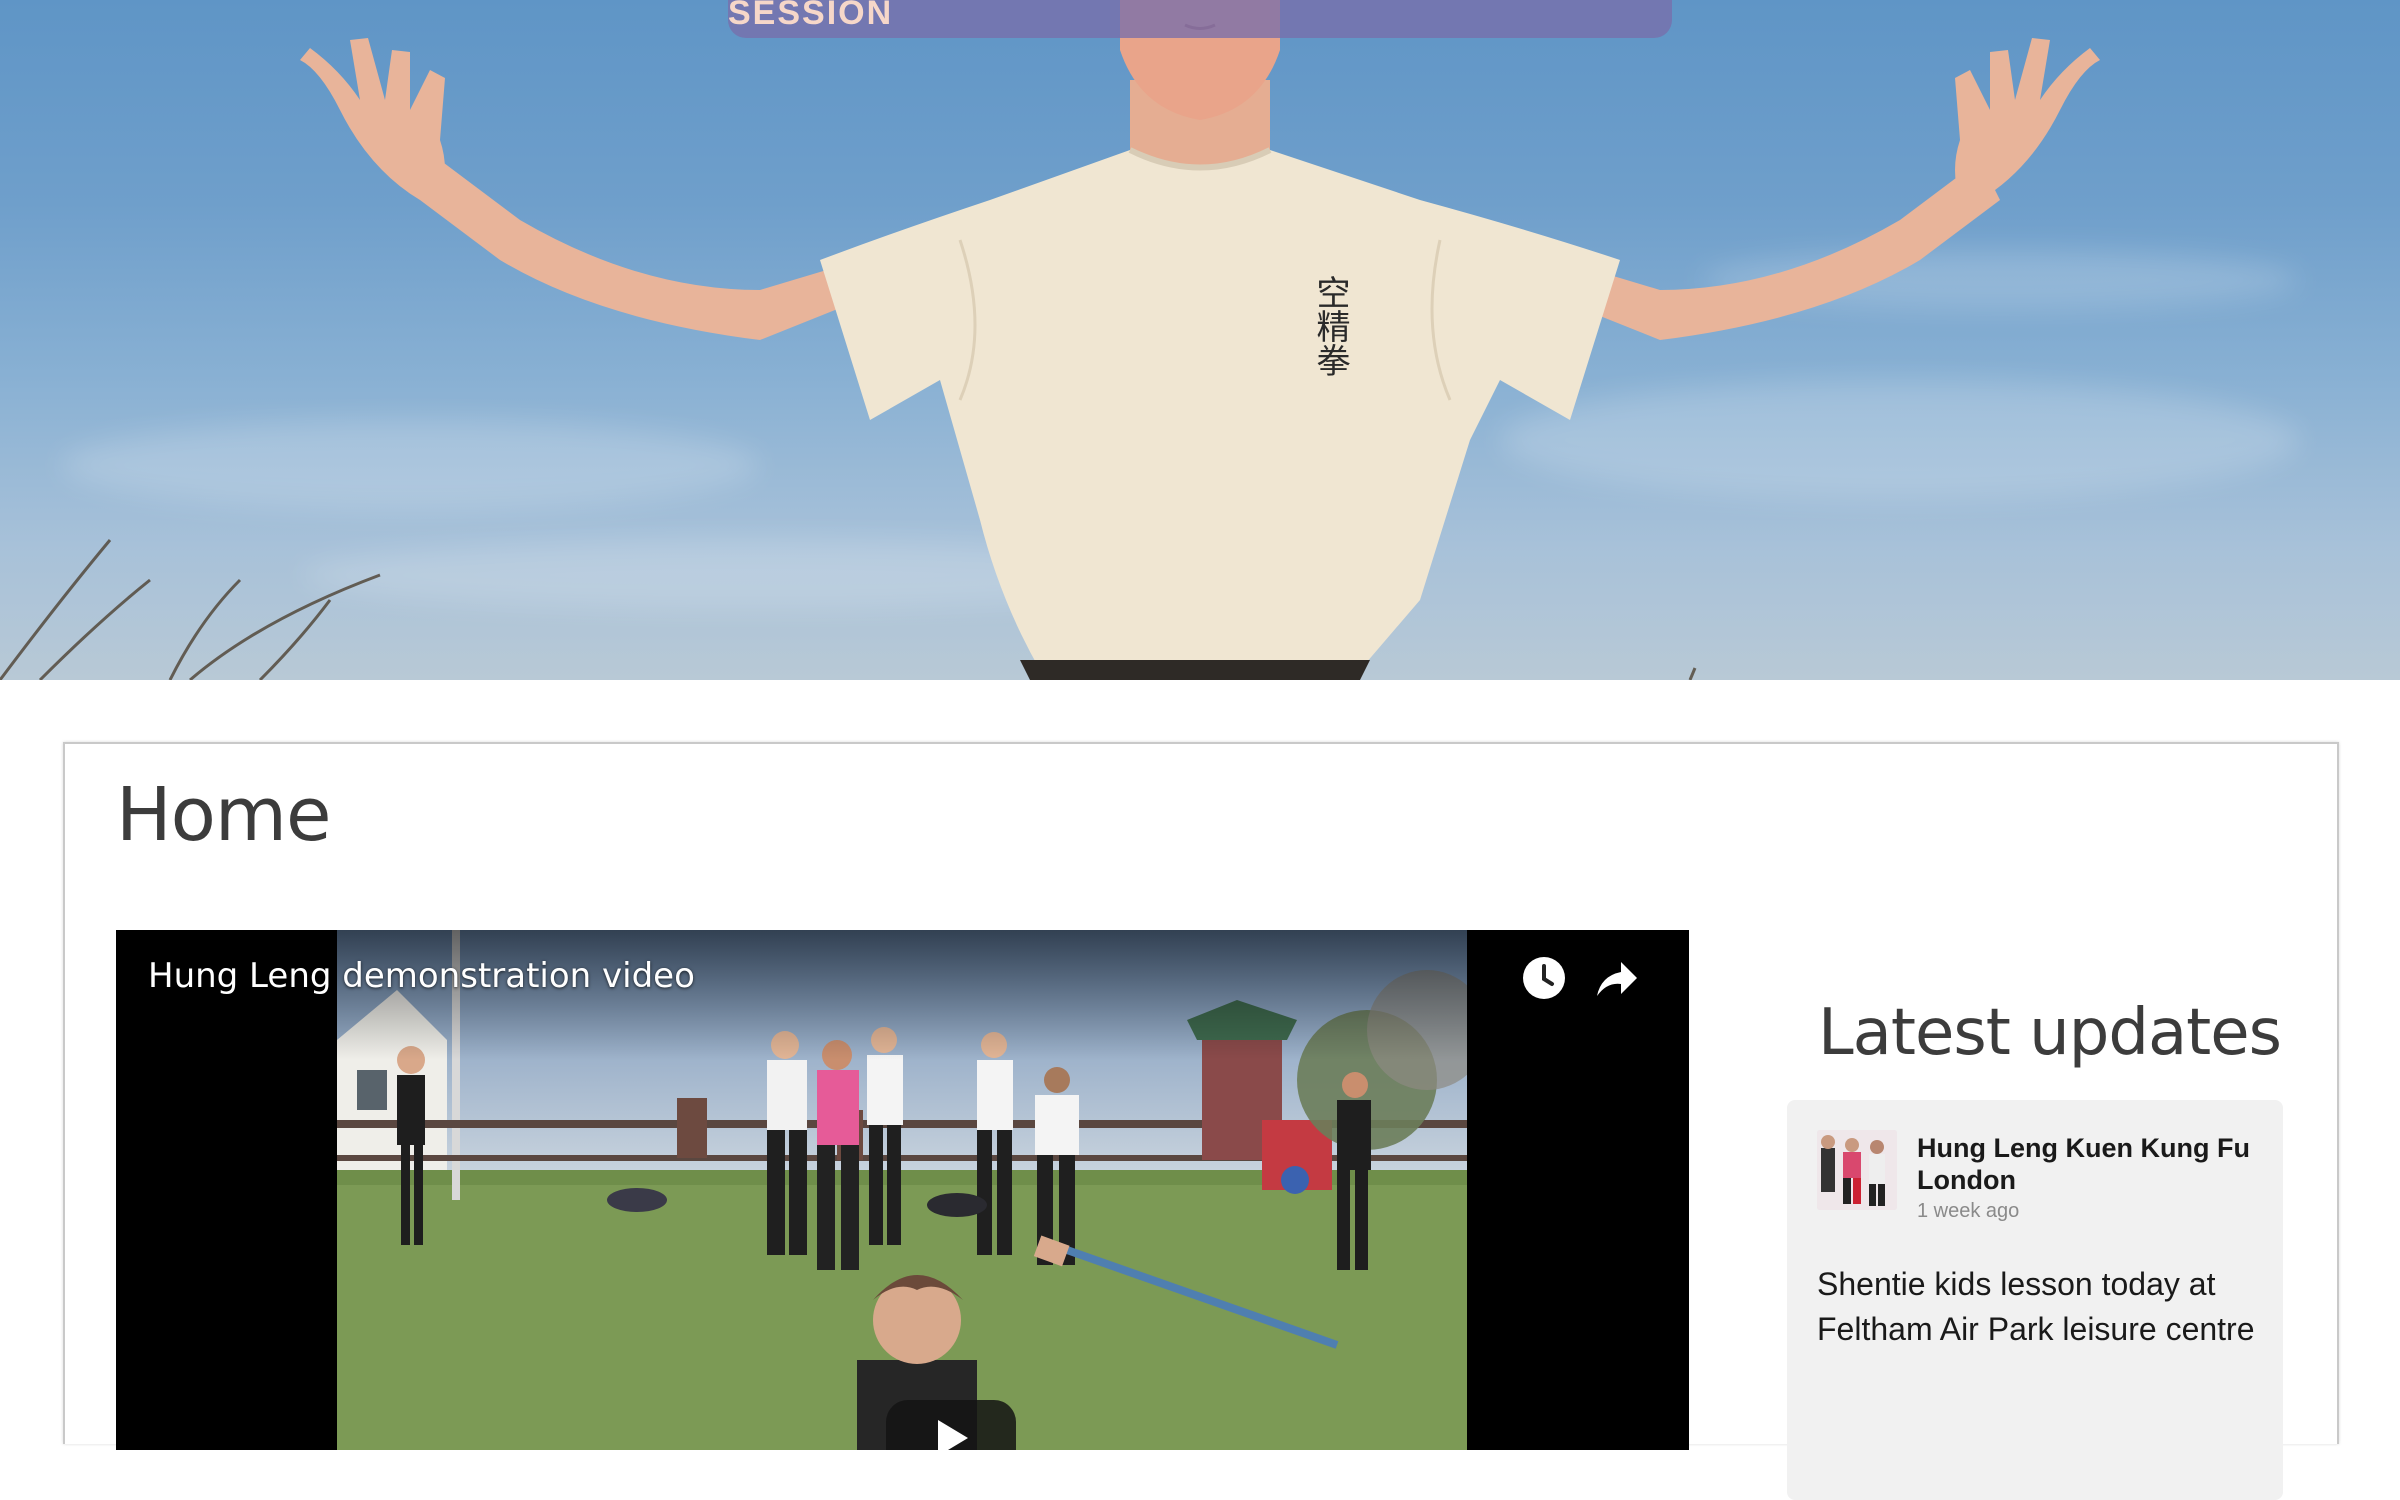 The height and width of the screenshot is (1500, 2400). I want to click on play-icon, so click(951, 1425).